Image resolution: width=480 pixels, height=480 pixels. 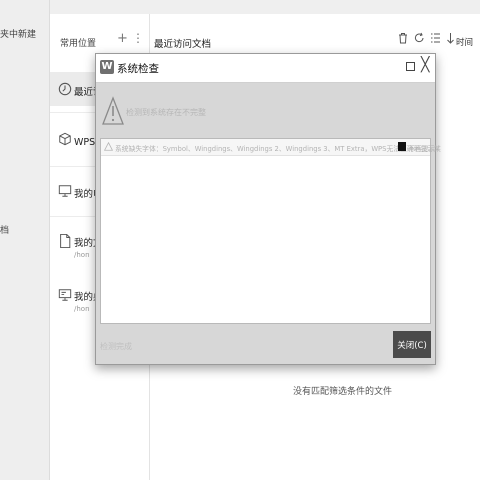 What do you see at coordinates (122, 38) in the screenshot?
I see `plus-icon: +` at bounding box center [122, 38].